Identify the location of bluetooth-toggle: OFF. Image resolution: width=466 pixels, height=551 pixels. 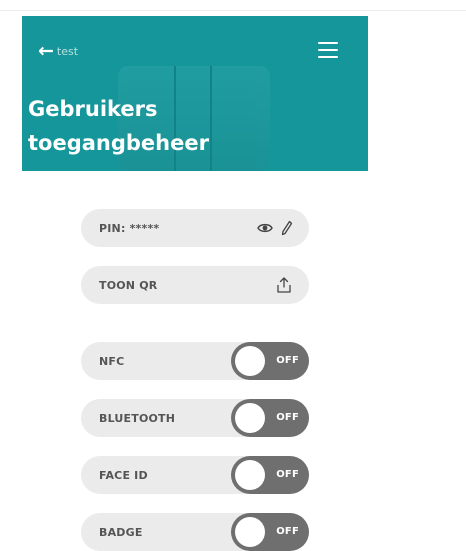
(270, 418).